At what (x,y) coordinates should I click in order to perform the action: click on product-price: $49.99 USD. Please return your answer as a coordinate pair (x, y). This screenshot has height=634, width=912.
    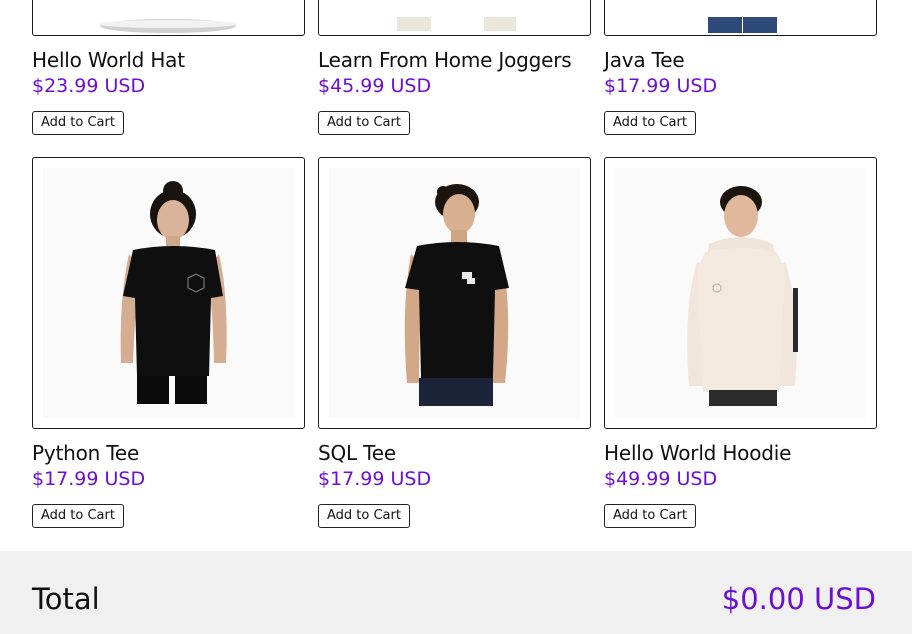
    Looking at the image, I should click on (661, 479).